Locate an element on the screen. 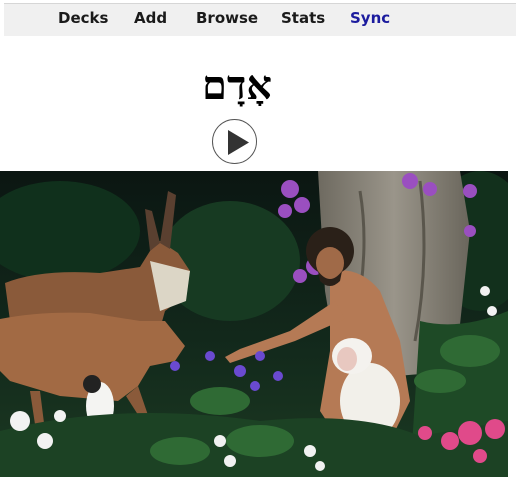  nav-decks: Decks is located at coordinates (83, 18).